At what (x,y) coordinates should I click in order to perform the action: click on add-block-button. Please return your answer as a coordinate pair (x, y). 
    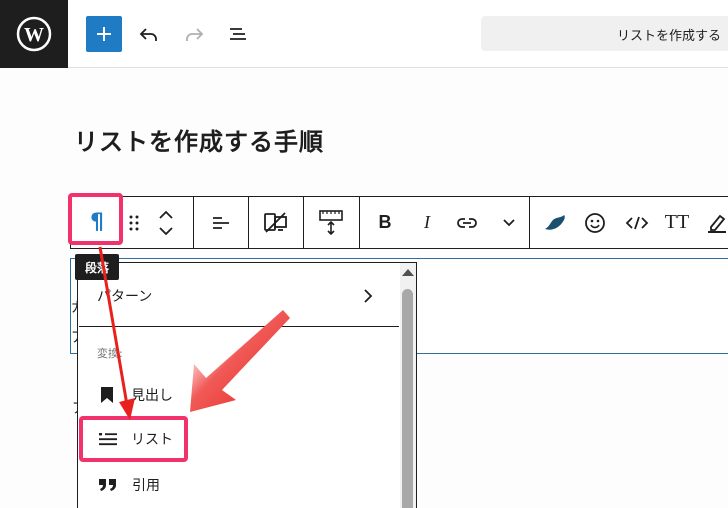
    Looking at the image, I should click on (104, 34).